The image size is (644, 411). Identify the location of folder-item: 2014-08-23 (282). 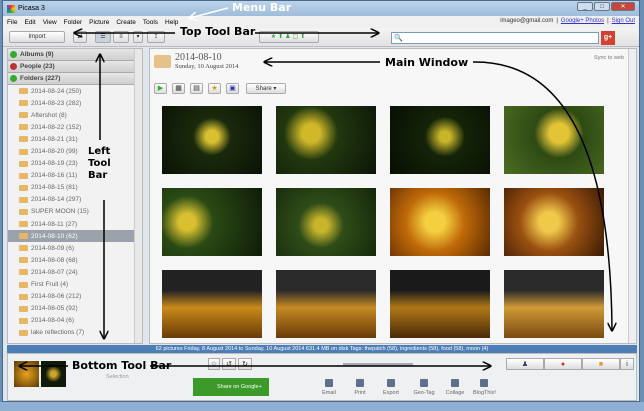
(75, 103).